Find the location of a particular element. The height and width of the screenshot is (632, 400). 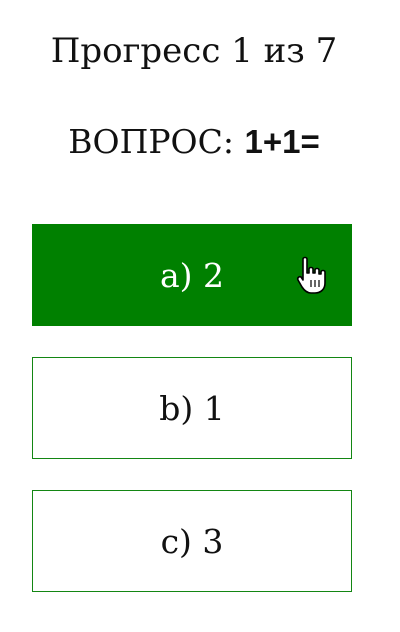

answer-option-b: b) 1 is located at coordinates (192, 408).